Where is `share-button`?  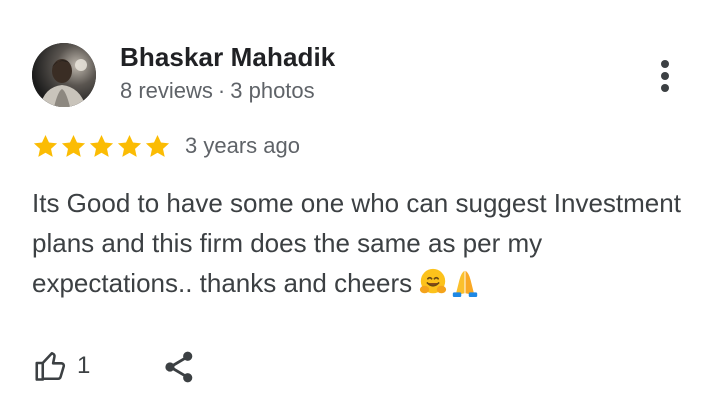
share-button is located at coordinates (179, 367).